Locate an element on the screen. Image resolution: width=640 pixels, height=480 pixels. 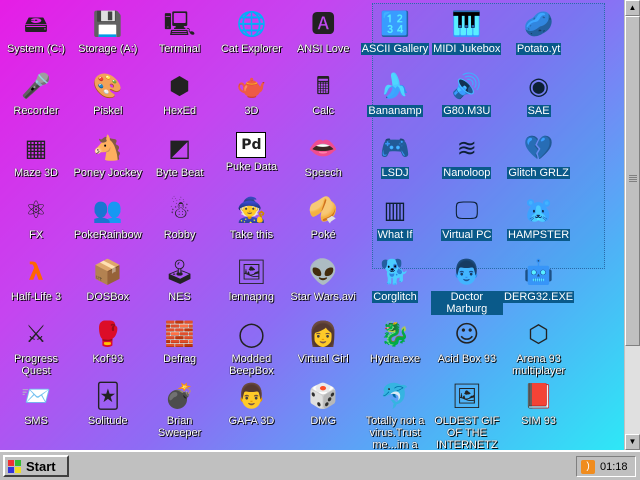
desktop-icon-label: Maze 3D is located at coordinates (36, 173).